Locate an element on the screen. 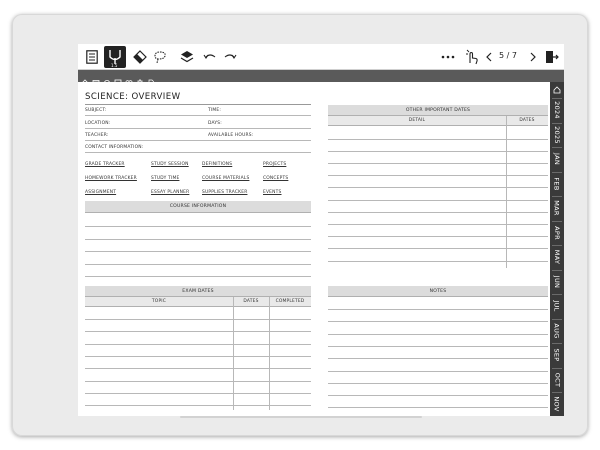 This screenshot has width=600, height=450. pen-icon: 1.5 is located at coordinates (115, 57).